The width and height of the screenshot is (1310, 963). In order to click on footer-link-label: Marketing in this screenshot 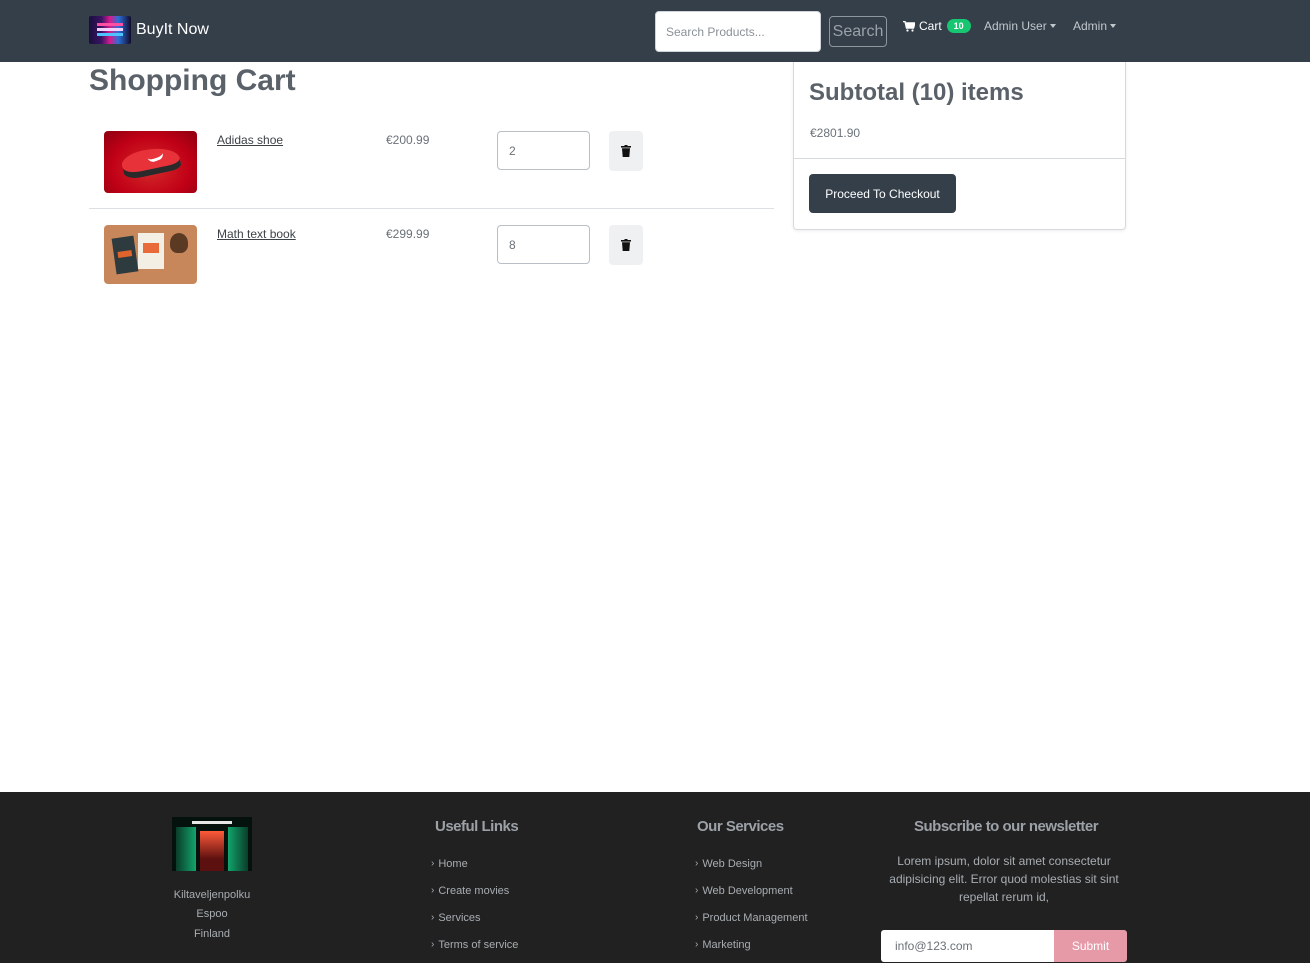, I will do `click(726, 945)`.